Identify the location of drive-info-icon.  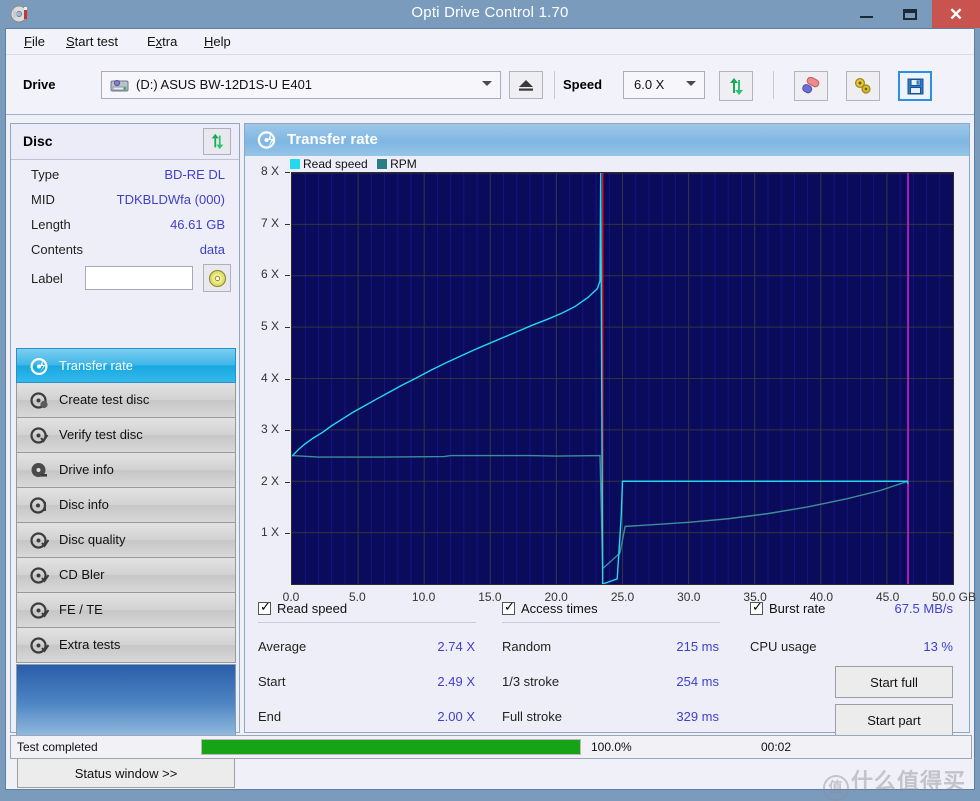
(39, 470).